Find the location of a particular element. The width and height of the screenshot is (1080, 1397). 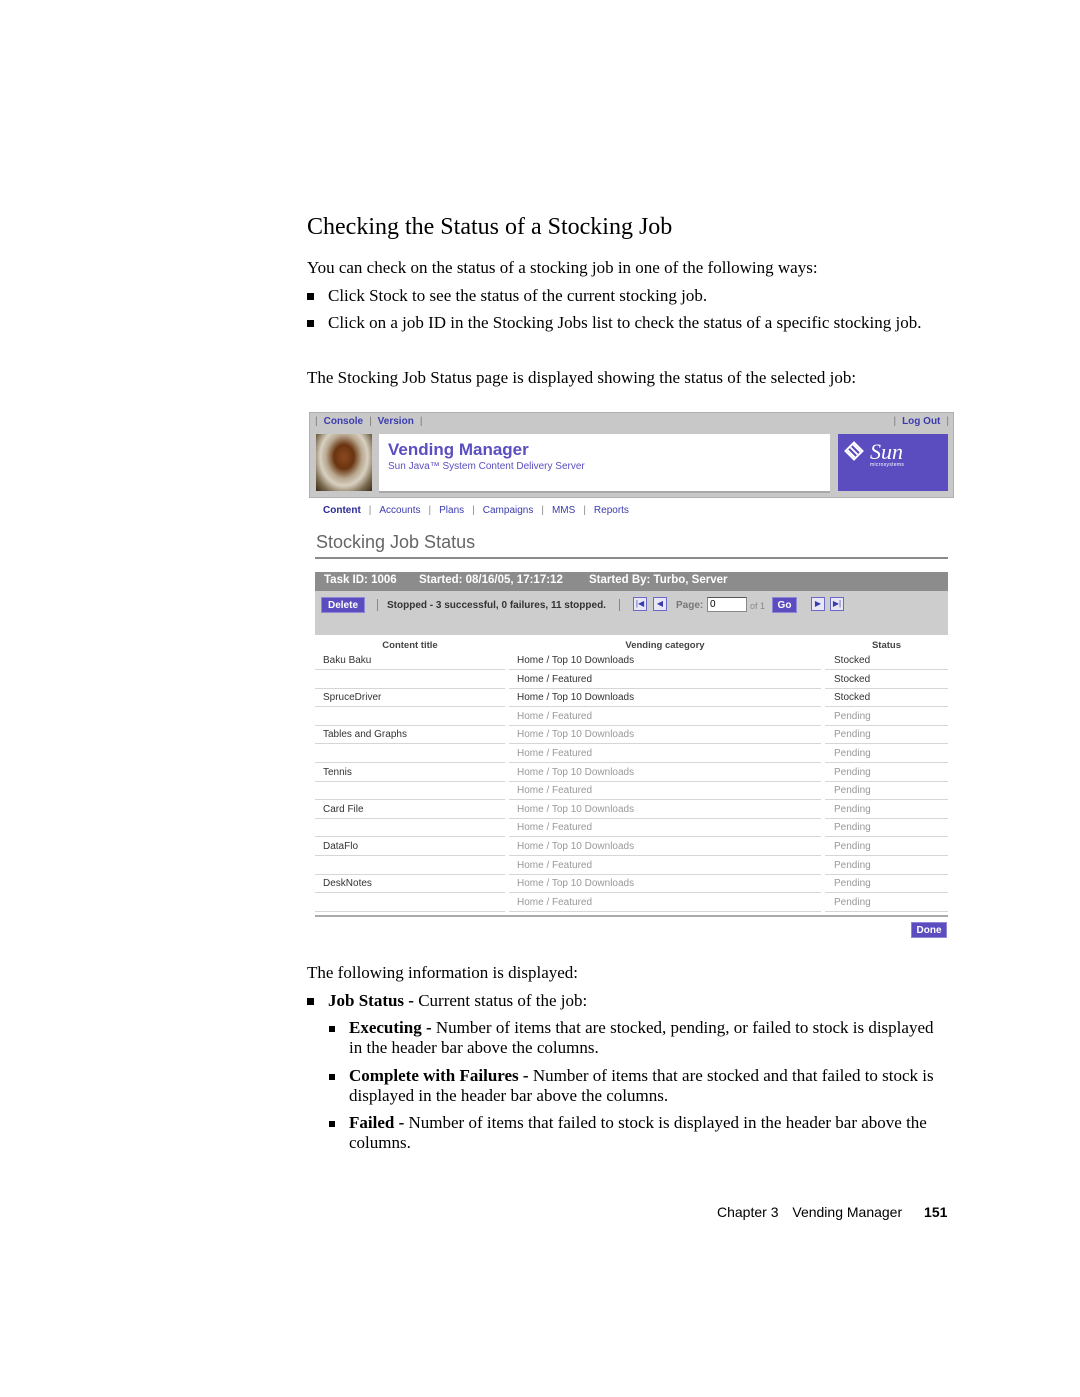

content-title-cell: Baku Baku is located at coordinates (410, 661).